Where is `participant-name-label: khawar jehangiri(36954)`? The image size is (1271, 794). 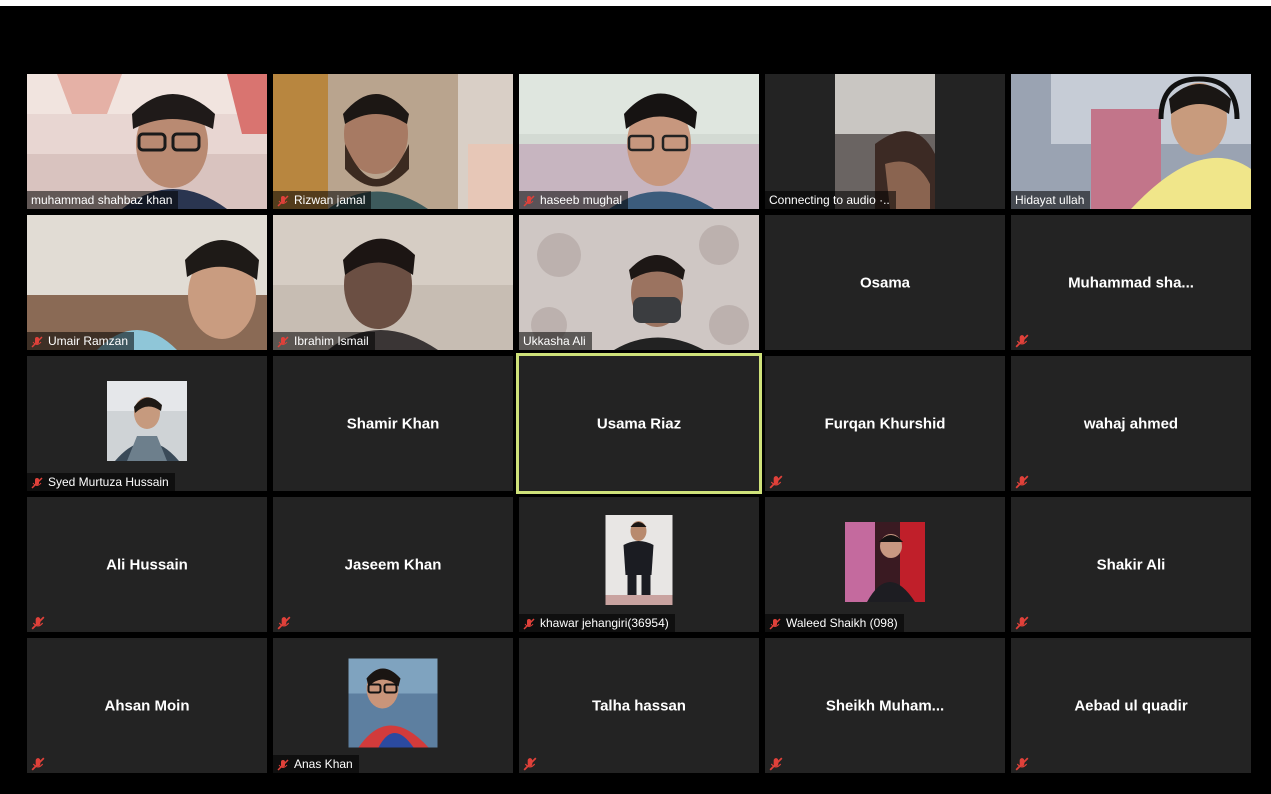 participant-name-label: khawar jehangiri(36954) is located at coordinates (597, 623).